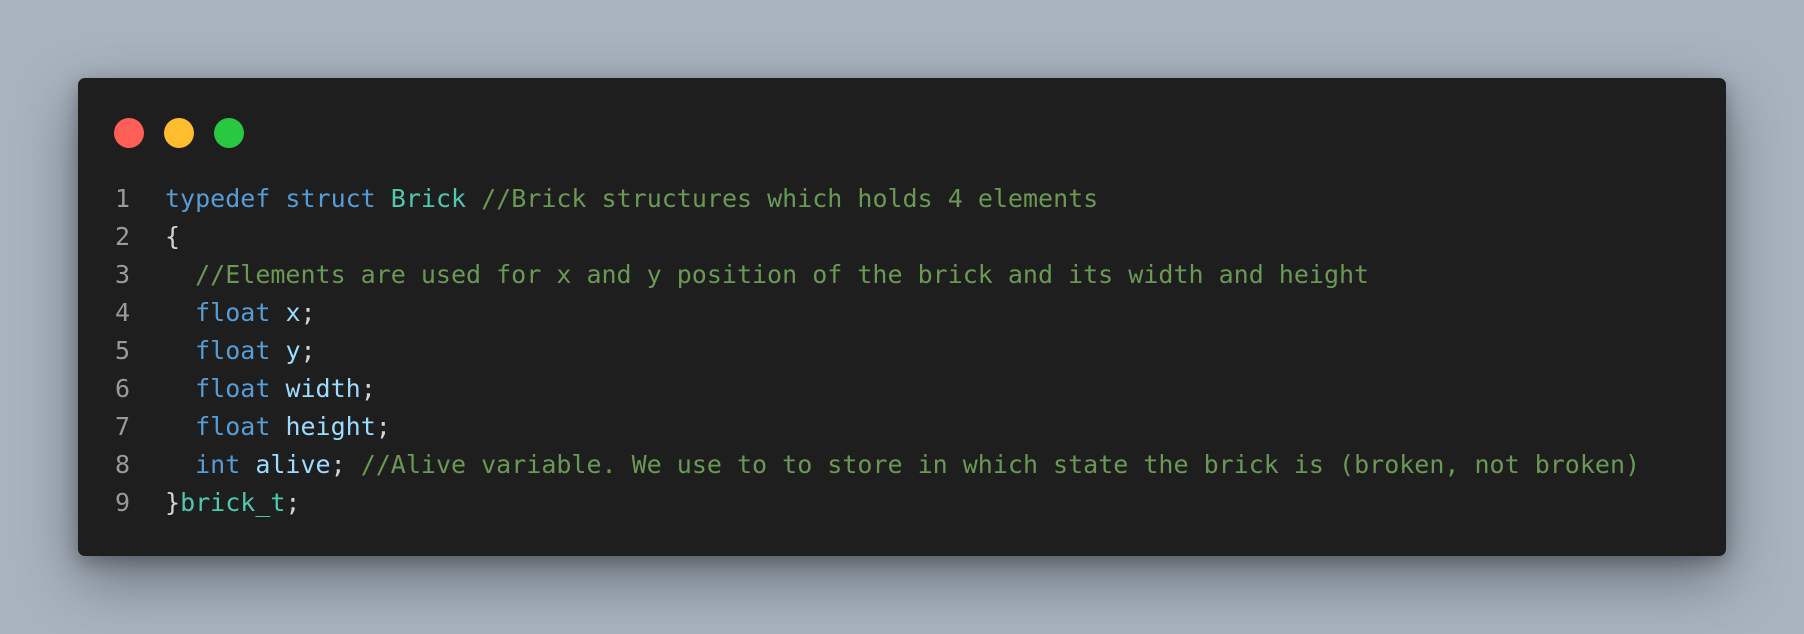  What do you see at coordinates (122, 502) in the screenshot?
I see `line-number: 9` at bounding box center [122, 502].